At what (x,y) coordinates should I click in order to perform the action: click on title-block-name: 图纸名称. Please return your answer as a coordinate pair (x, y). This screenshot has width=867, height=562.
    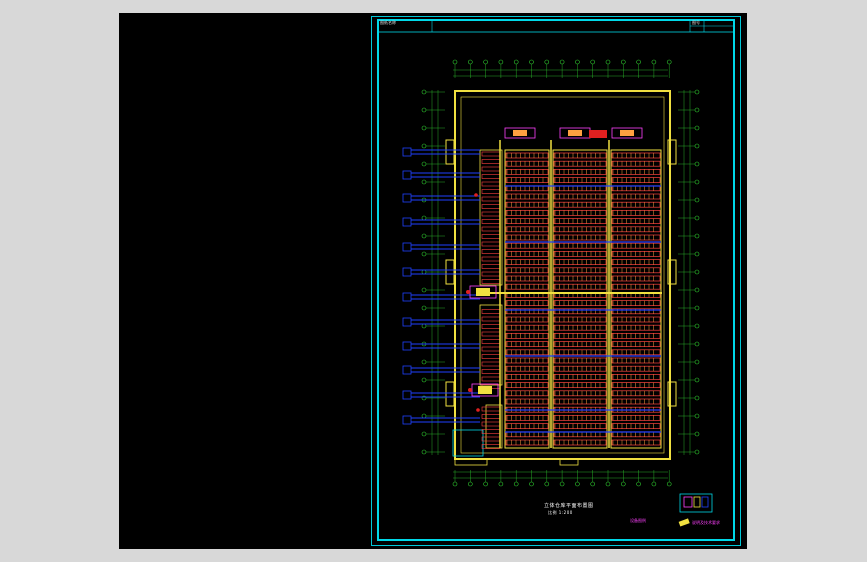
    Looking at the image, I should click on (388, 22).